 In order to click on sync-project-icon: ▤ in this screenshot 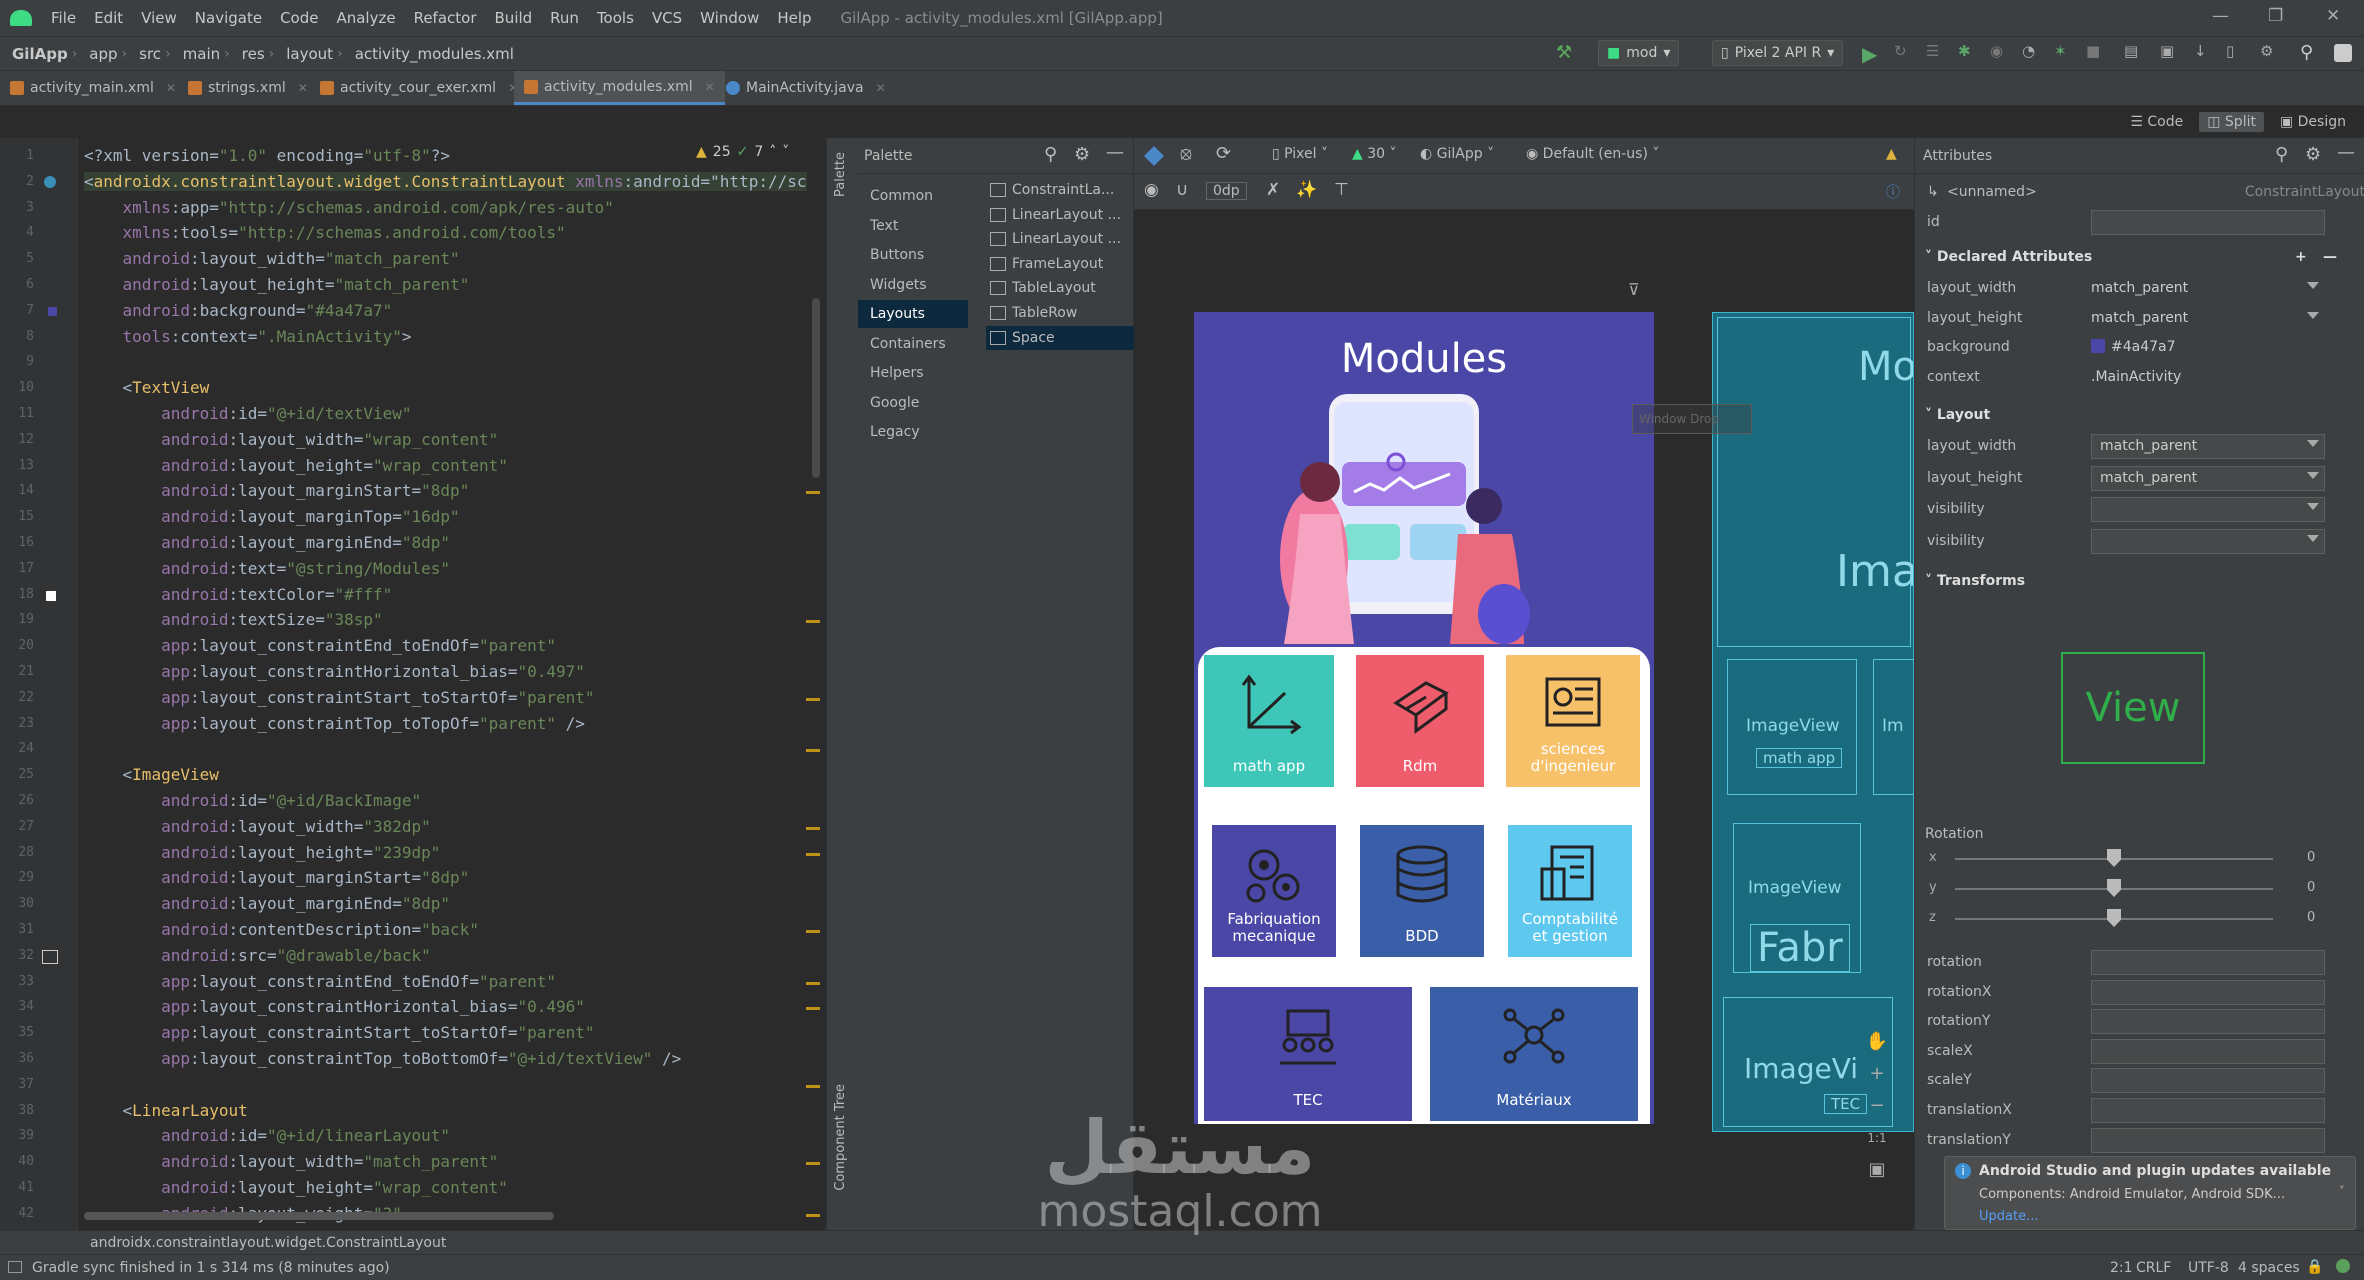, I will do `click(2135, 53)`.